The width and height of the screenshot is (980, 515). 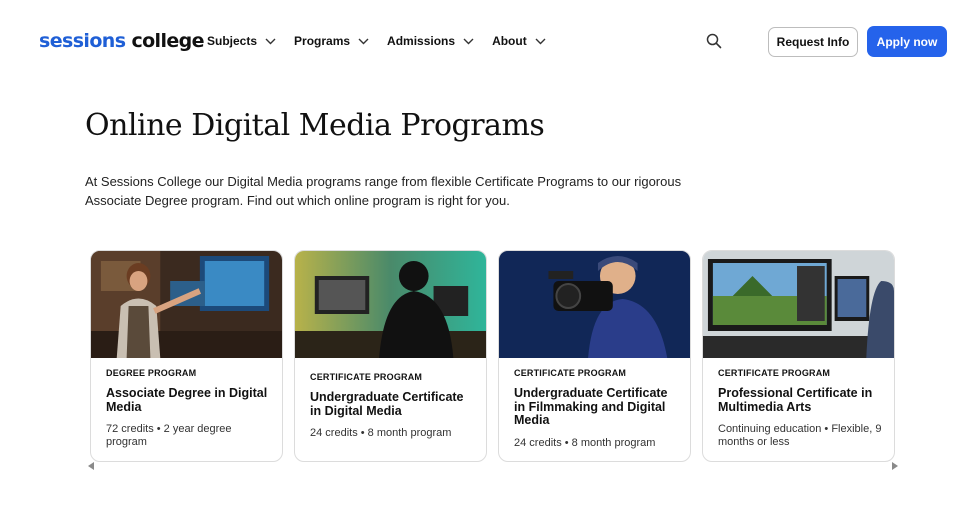 What do you see at coordinates (169, 435) in the screenshot?
I see `card-program-meta: 72 credits • 2 year degree program` at bounding box center [169, 435].